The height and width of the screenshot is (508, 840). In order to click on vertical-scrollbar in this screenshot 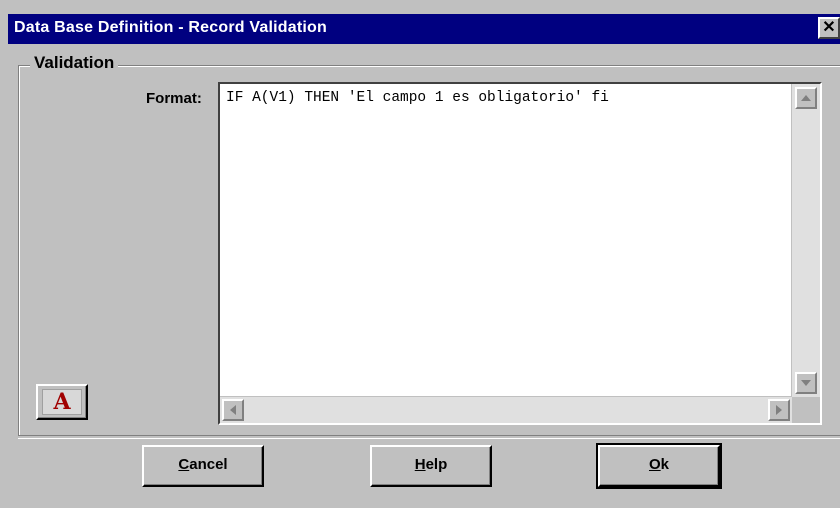, I will do `click(805, 240)`.